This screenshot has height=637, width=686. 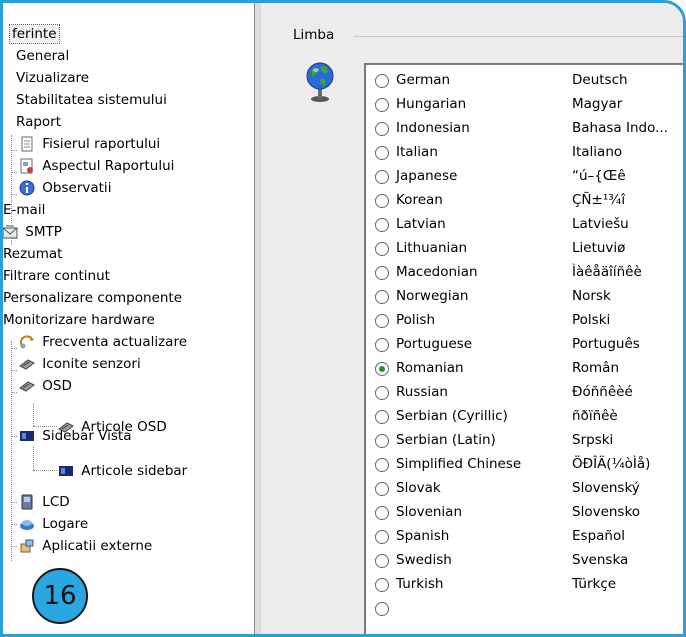 I want to click on tree-item-monitorizare-hardware: Monitorizare hardware, so click(x=79, y=320).